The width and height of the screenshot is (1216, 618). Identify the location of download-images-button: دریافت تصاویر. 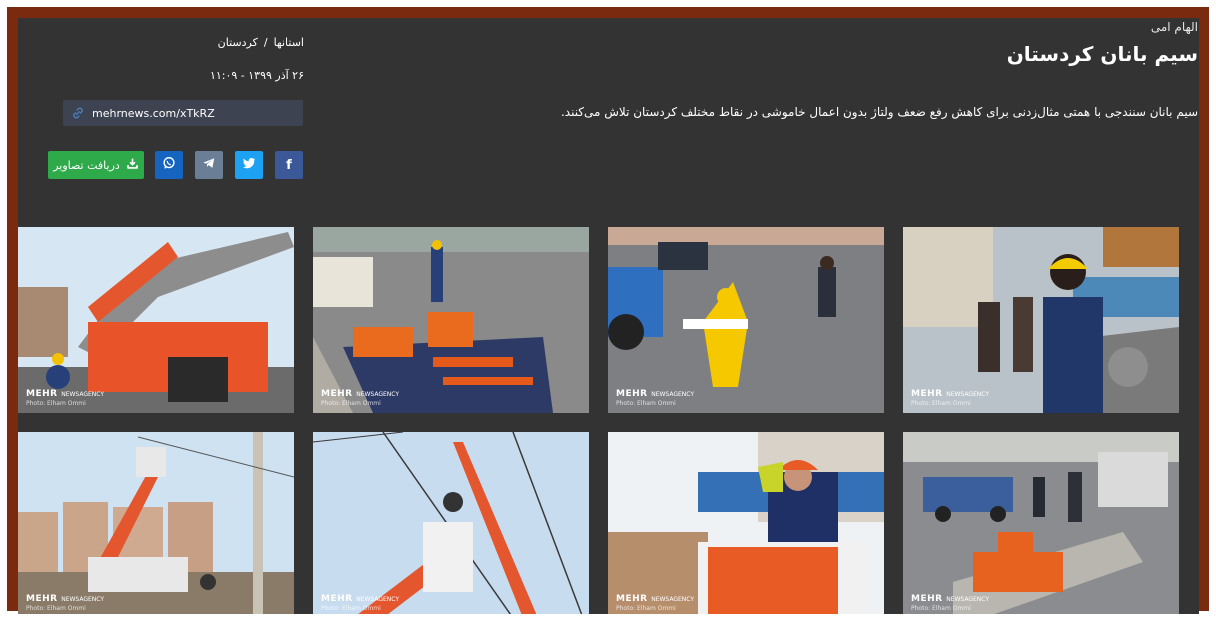
(96, 165).